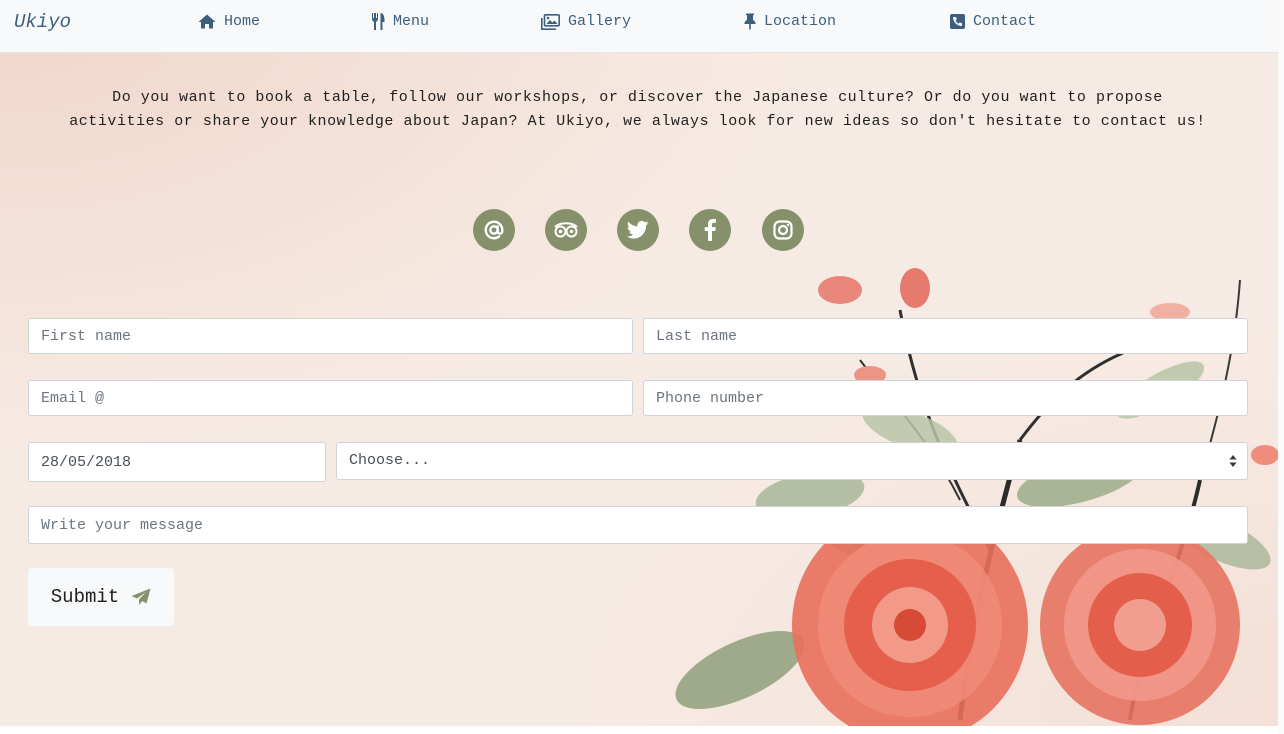 Image resolution: width=1284 pixels, height=734 pixels. Describe the element at coordinates (411, 21) in the screenshot. I see `nav-item-label: Menu` at that location.